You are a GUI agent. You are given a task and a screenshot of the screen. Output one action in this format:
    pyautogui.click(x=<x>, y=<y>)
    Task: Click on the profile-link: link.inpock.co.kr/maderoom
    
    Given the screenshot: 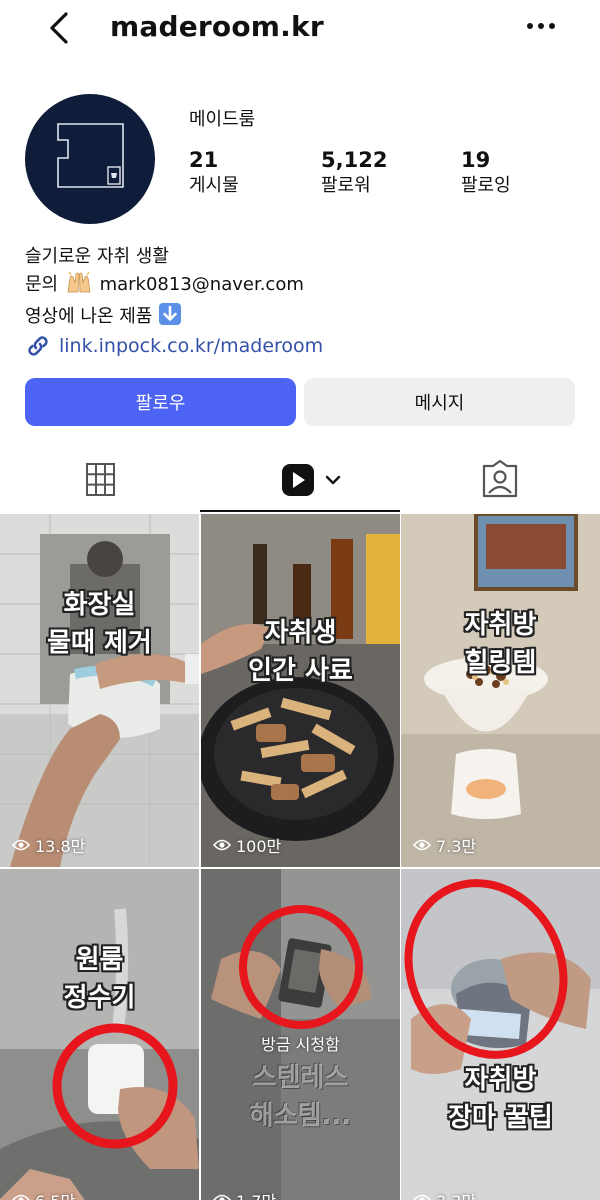 What is the action you would take?
    pyautogui.click(x=174, y=346)
    